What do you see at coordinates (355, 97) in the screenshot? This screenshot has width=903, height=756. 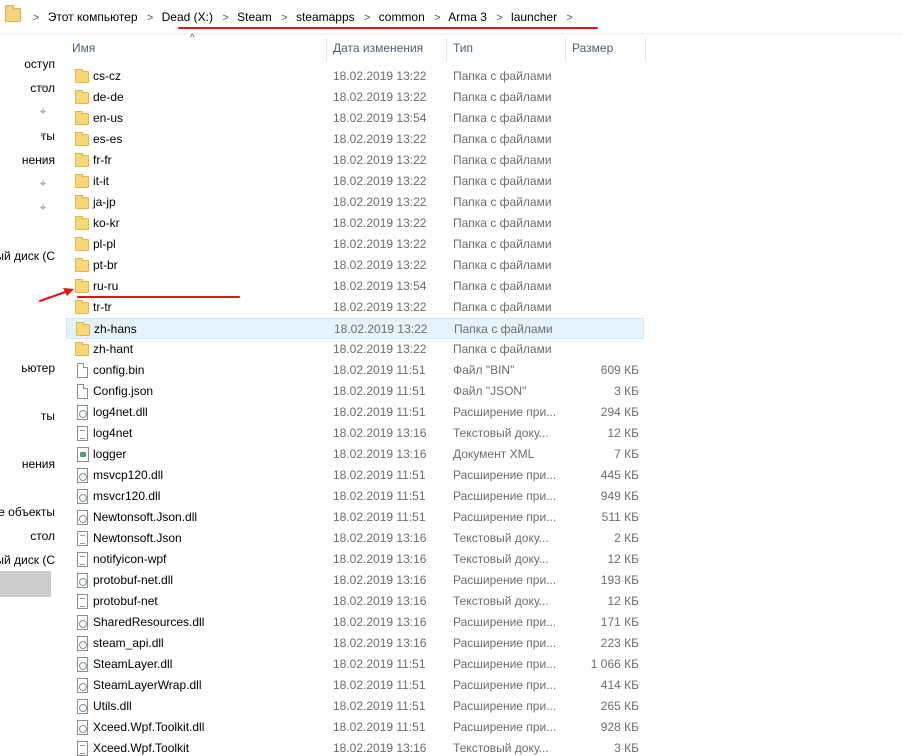 I see `file-row: de-de 18.02.2019 13:22 Папка с файлами` at bounding box center [355, 97].